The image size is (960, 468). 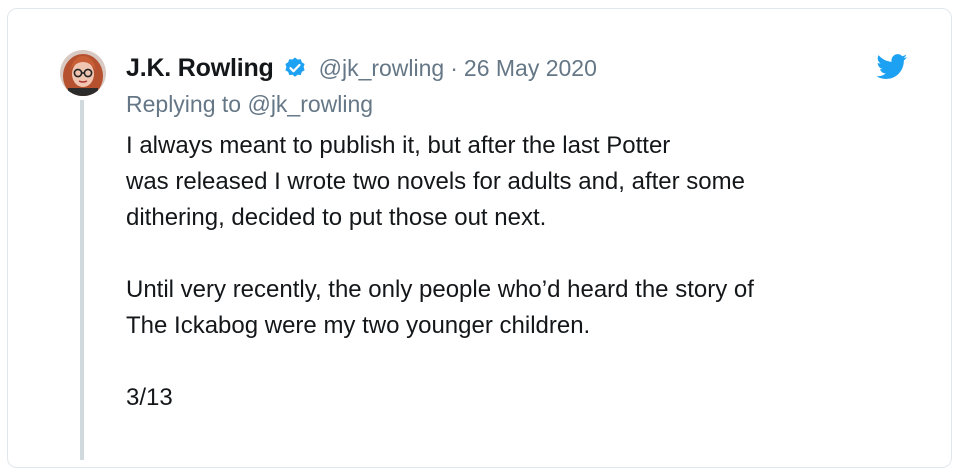 What do you see at coordinates (200, 68) in the screenshot?
I see `author-name: J.K. Rowling` at bounding box center [200, 68].